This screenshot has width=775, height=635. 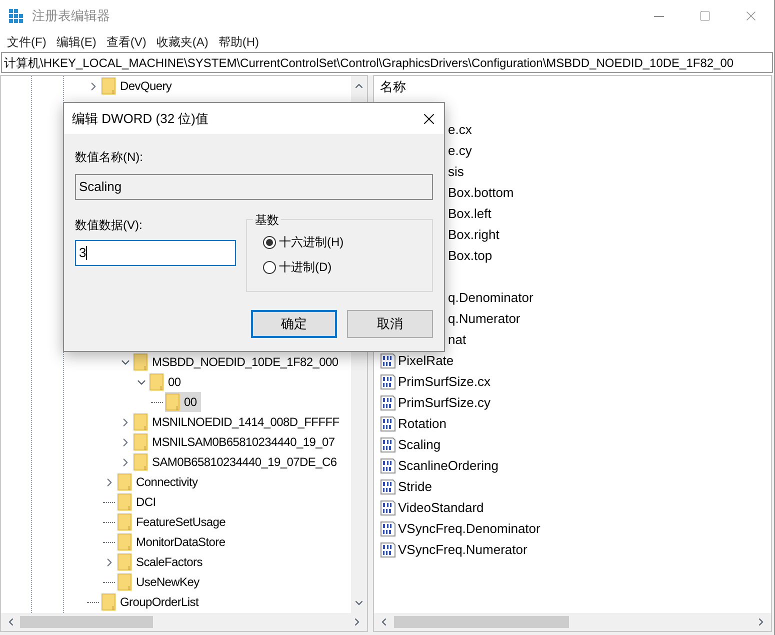 I want to click on value-name: PixelRate, so click(x=426, y=360).